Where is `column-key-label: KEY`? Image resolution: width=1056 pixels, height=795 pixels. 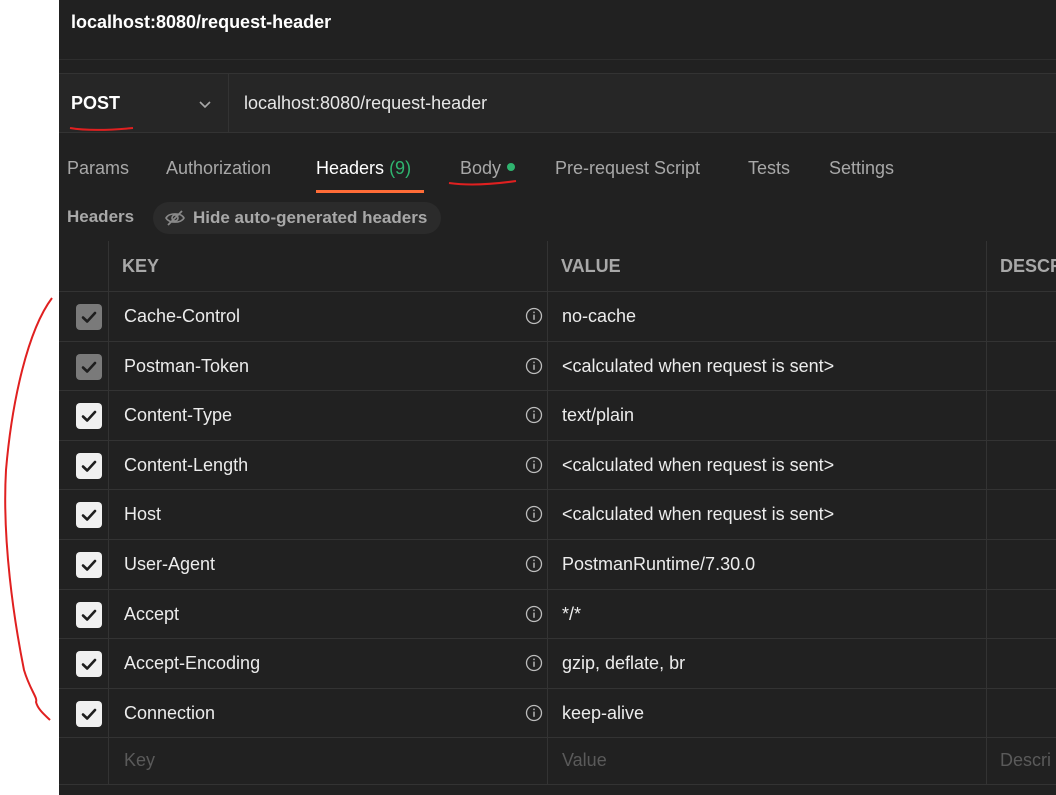 column-key-label: KEY is located at coordinates (141, 266).